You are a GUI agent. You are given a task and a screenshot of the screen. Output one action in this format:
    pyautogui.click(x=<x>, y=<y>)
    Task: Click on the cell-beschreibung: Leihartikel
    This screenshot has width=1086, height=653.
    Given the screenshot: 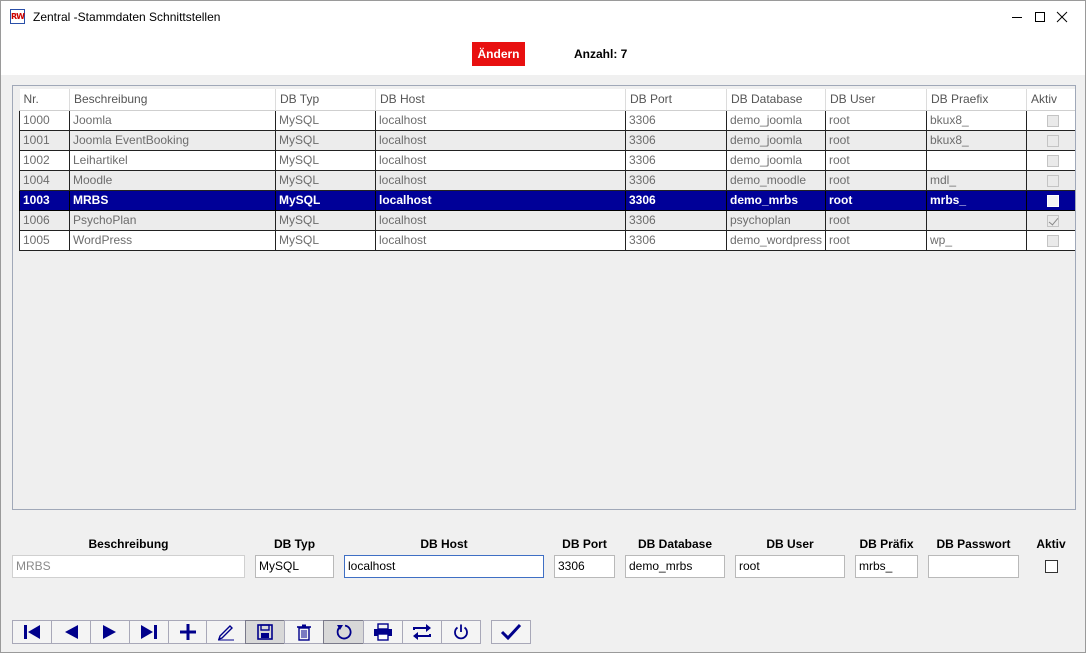 What is the action you would take?
    pyautogui.click(x=172, y=160)
    